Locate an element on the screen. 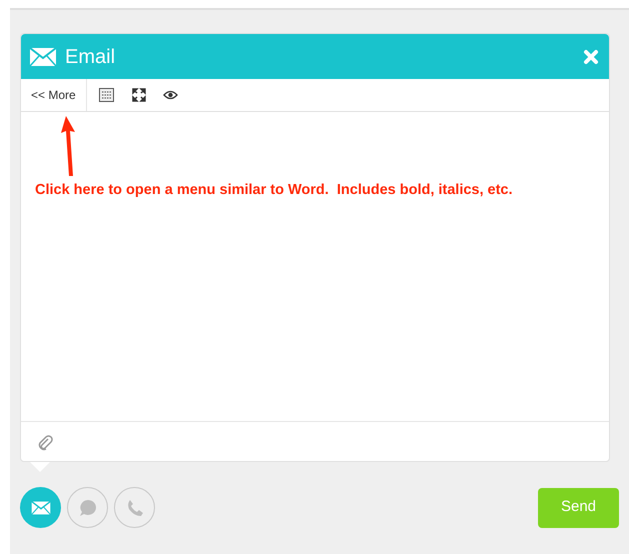 The image size is (629, 554). speech-bubble-icon is located at coordinates (88, 508).